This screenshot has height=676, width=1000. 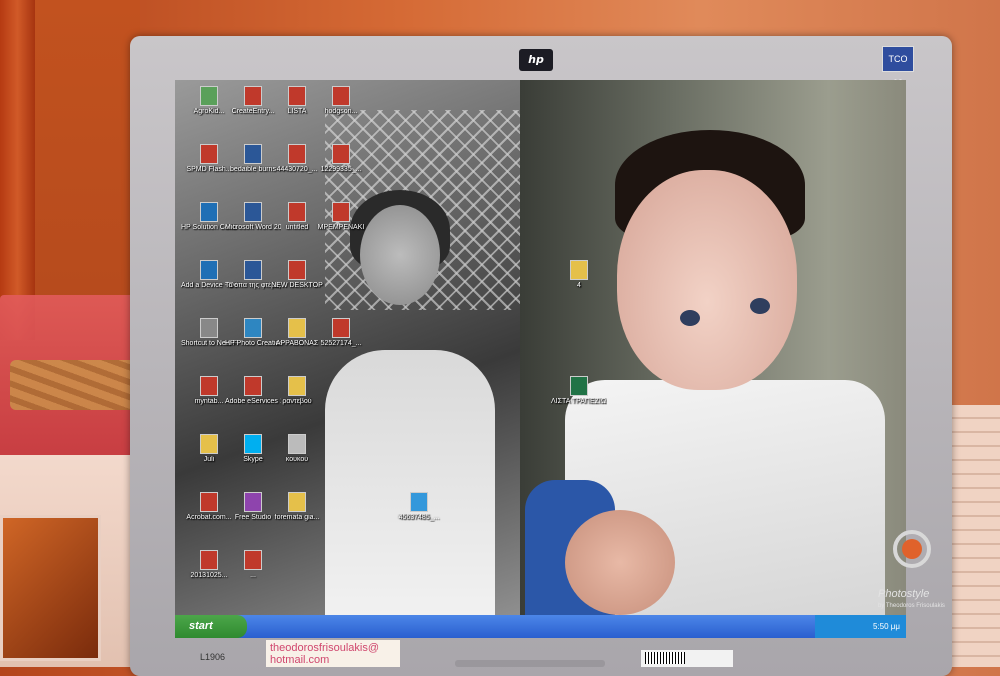 I want to click on word-app-icon, so click(x=253, y=212).